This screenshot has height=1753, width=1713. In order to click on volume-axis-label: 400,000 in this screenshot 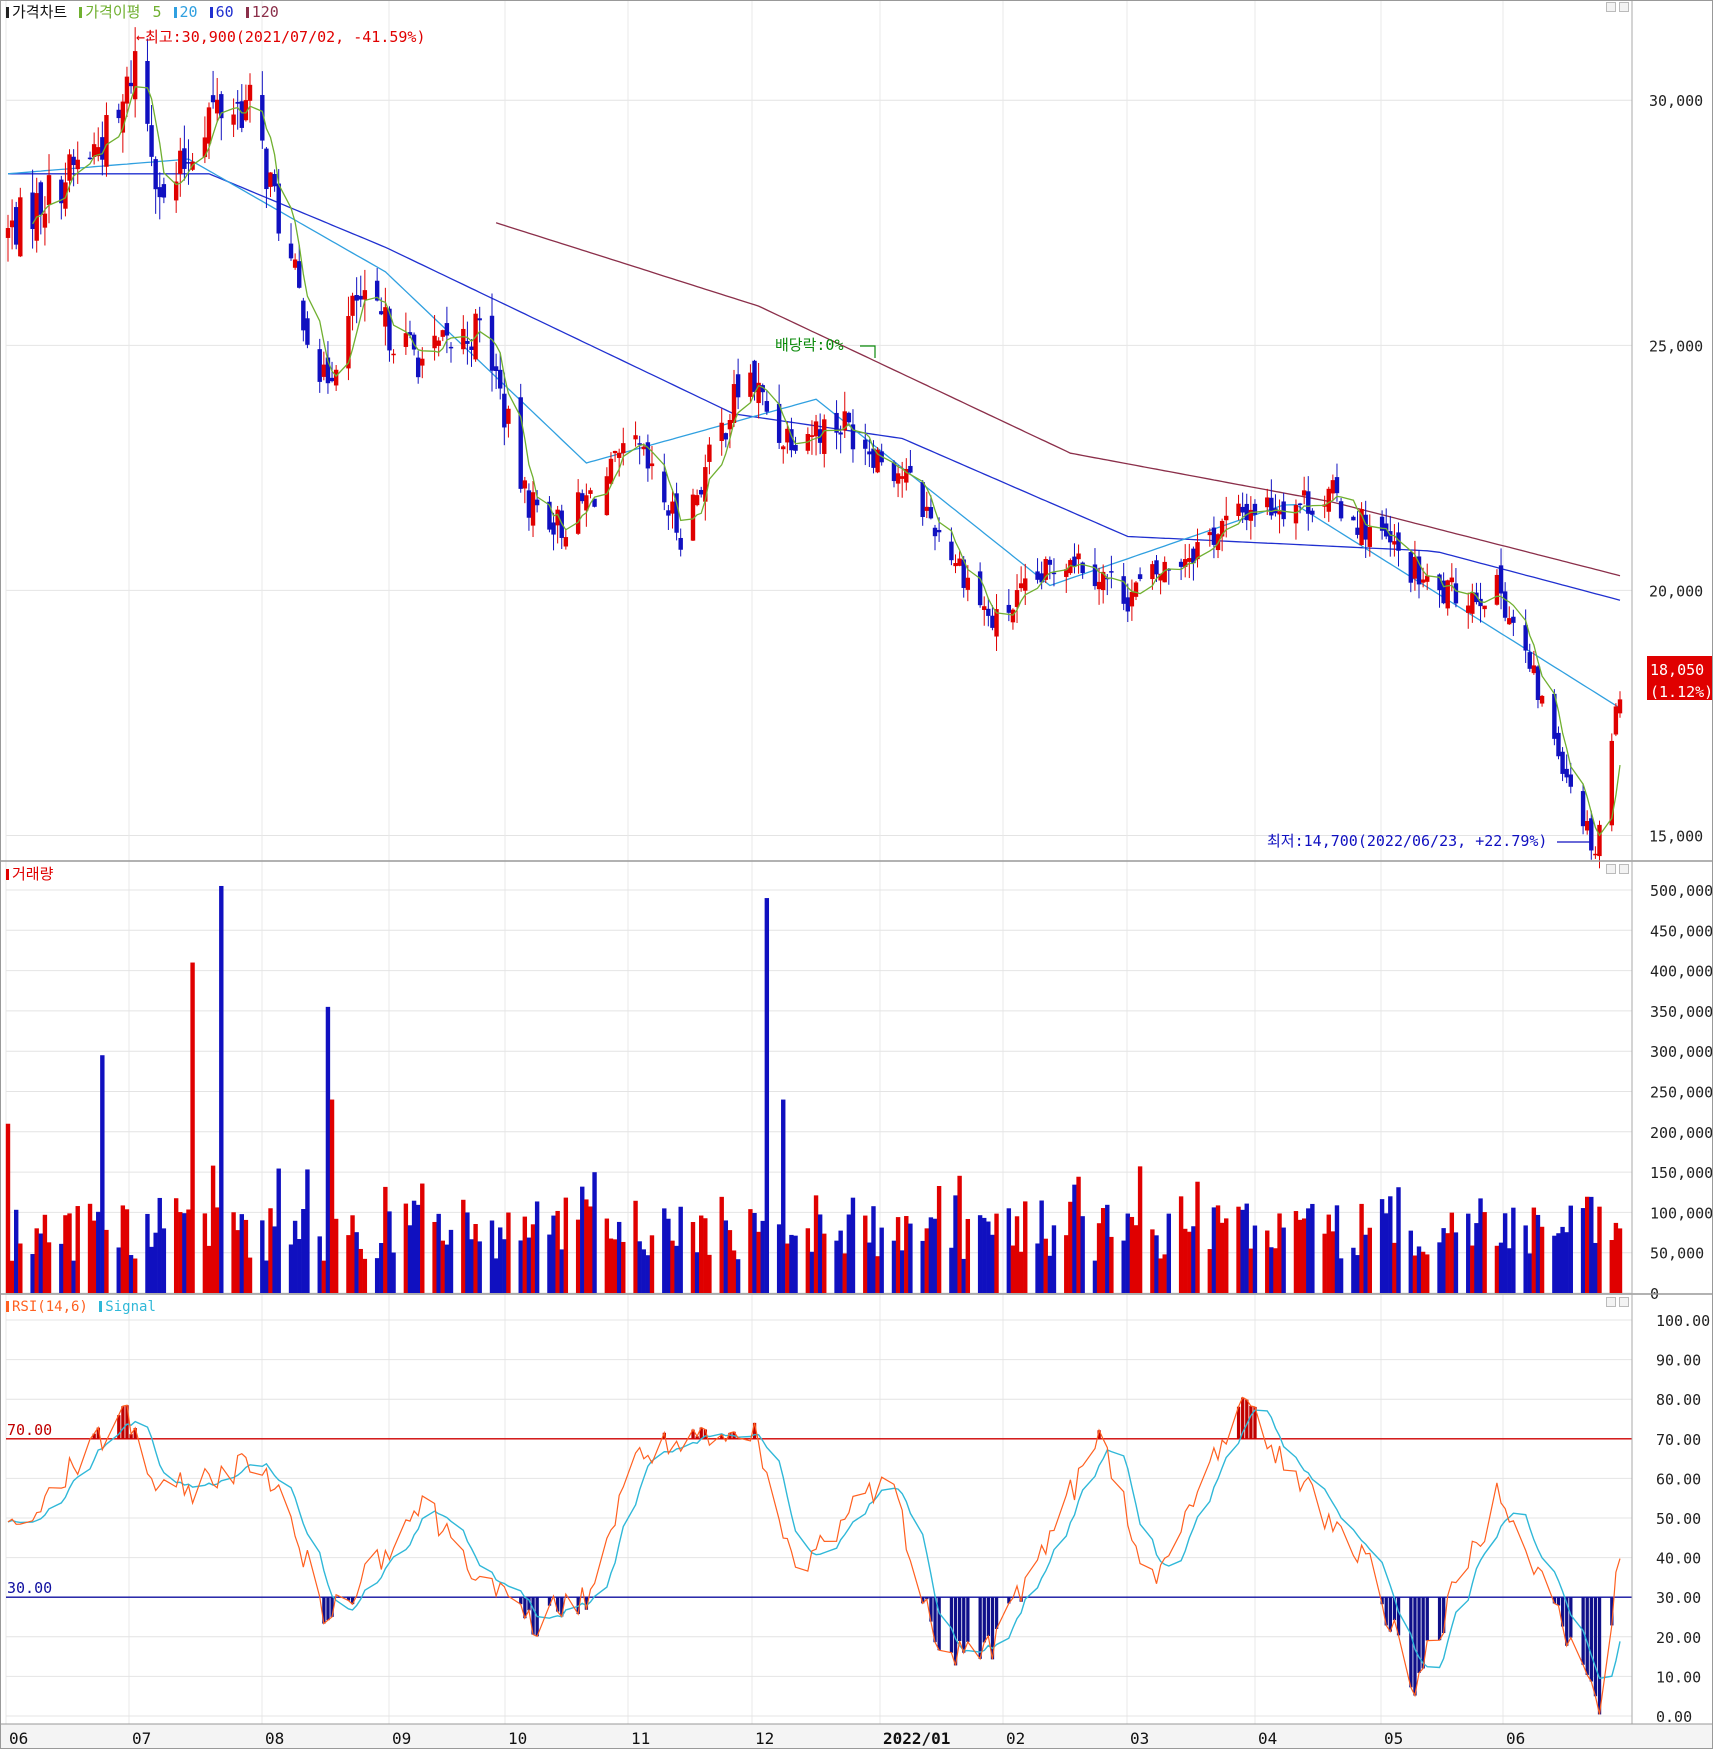, I will do `click(1681, 972)`.